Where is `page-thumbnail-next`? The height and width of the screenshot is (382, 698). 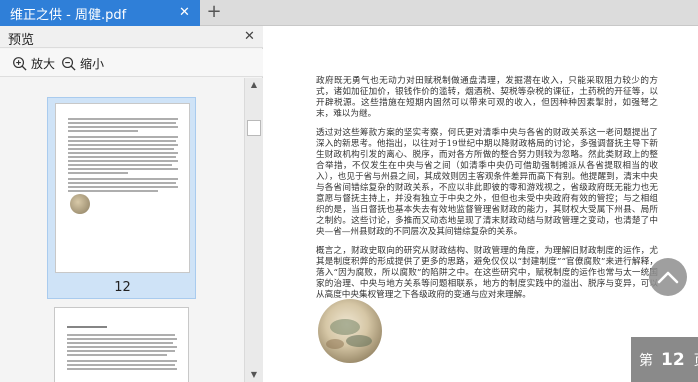
page-thumbnail-next is located at coordinates (121, 344).